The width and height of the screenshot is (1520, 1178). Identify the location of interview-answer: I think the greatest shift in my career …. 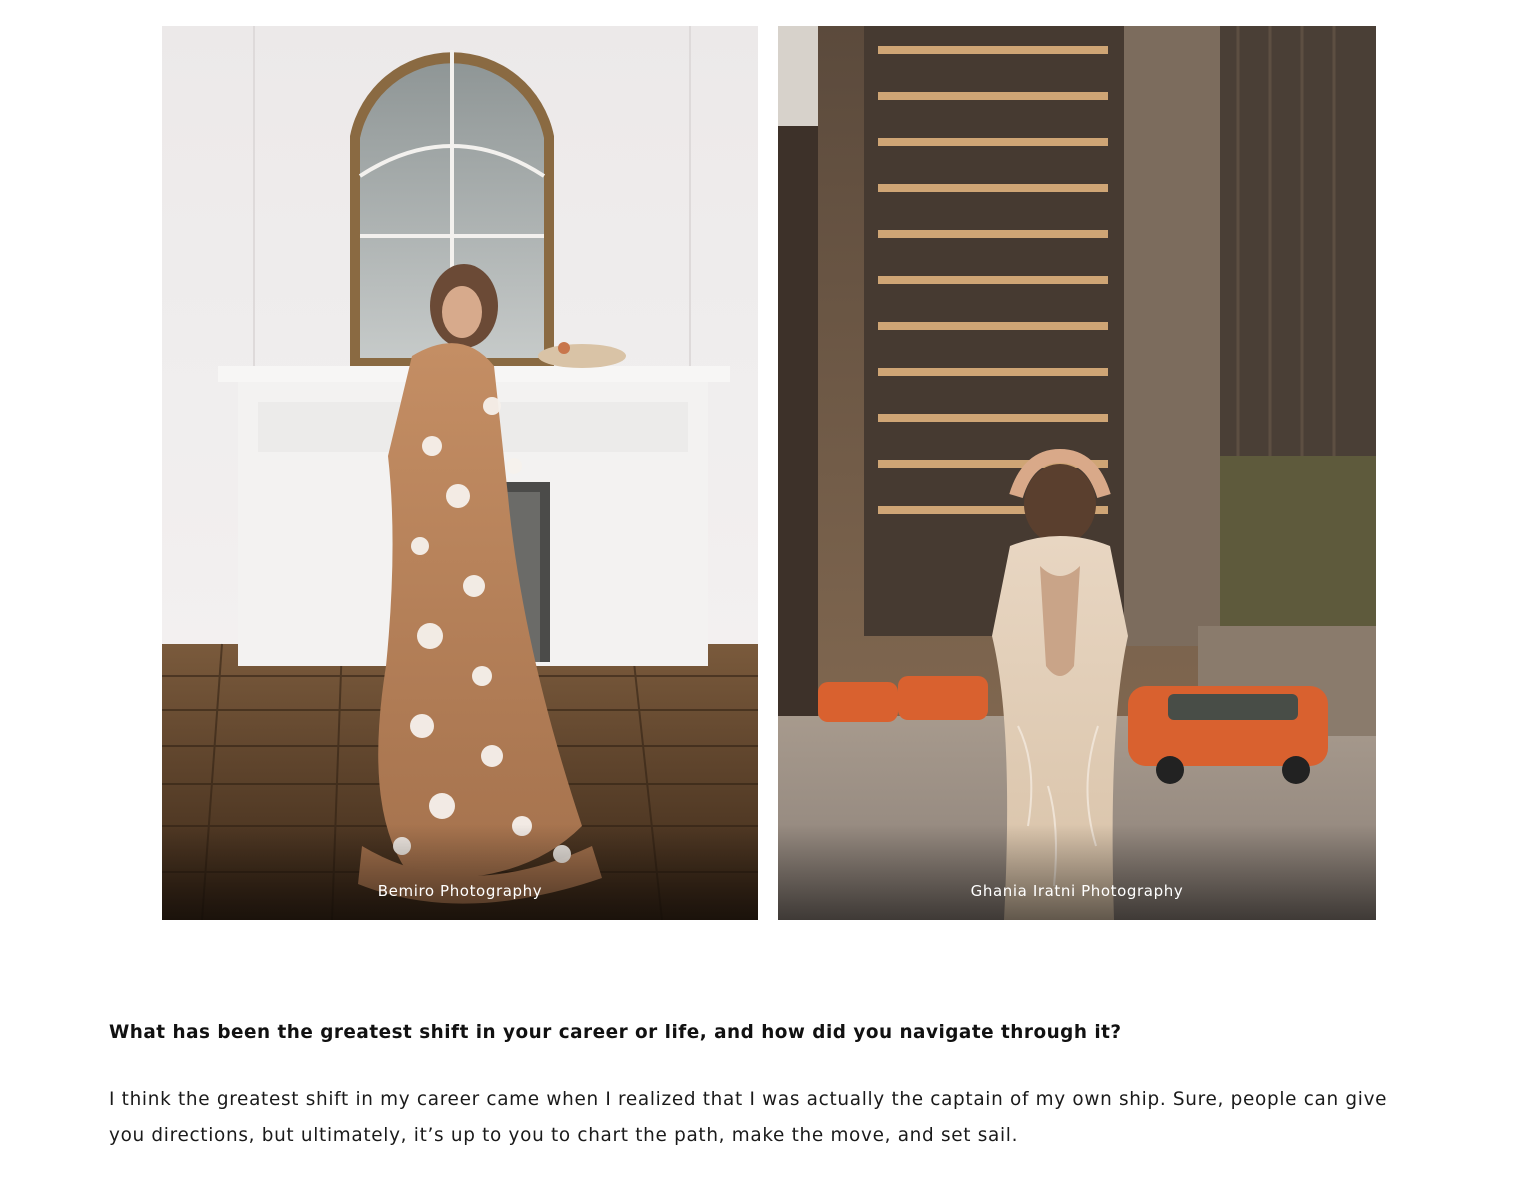
(748, 1117).